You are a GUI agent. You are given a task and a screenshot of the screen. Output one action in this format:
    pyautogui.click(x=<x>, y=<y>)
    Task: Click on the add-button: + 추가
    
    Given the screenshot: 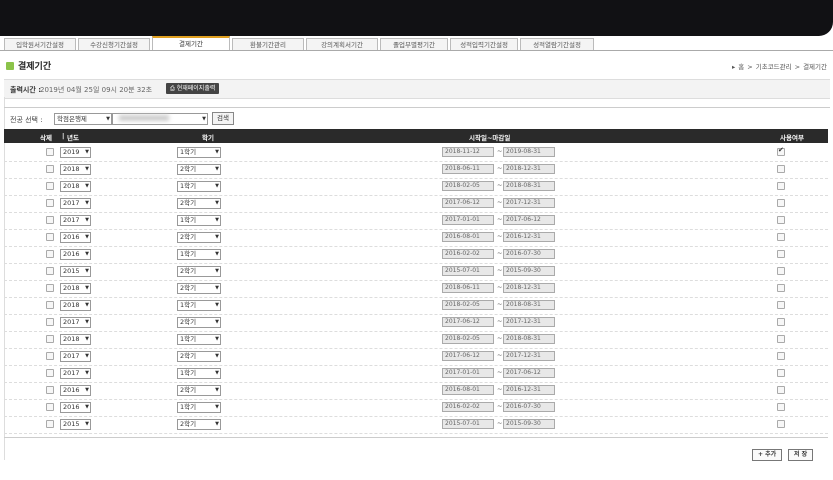 What is the action you would take?
    pyautogui.click(x=767, y=455)
    